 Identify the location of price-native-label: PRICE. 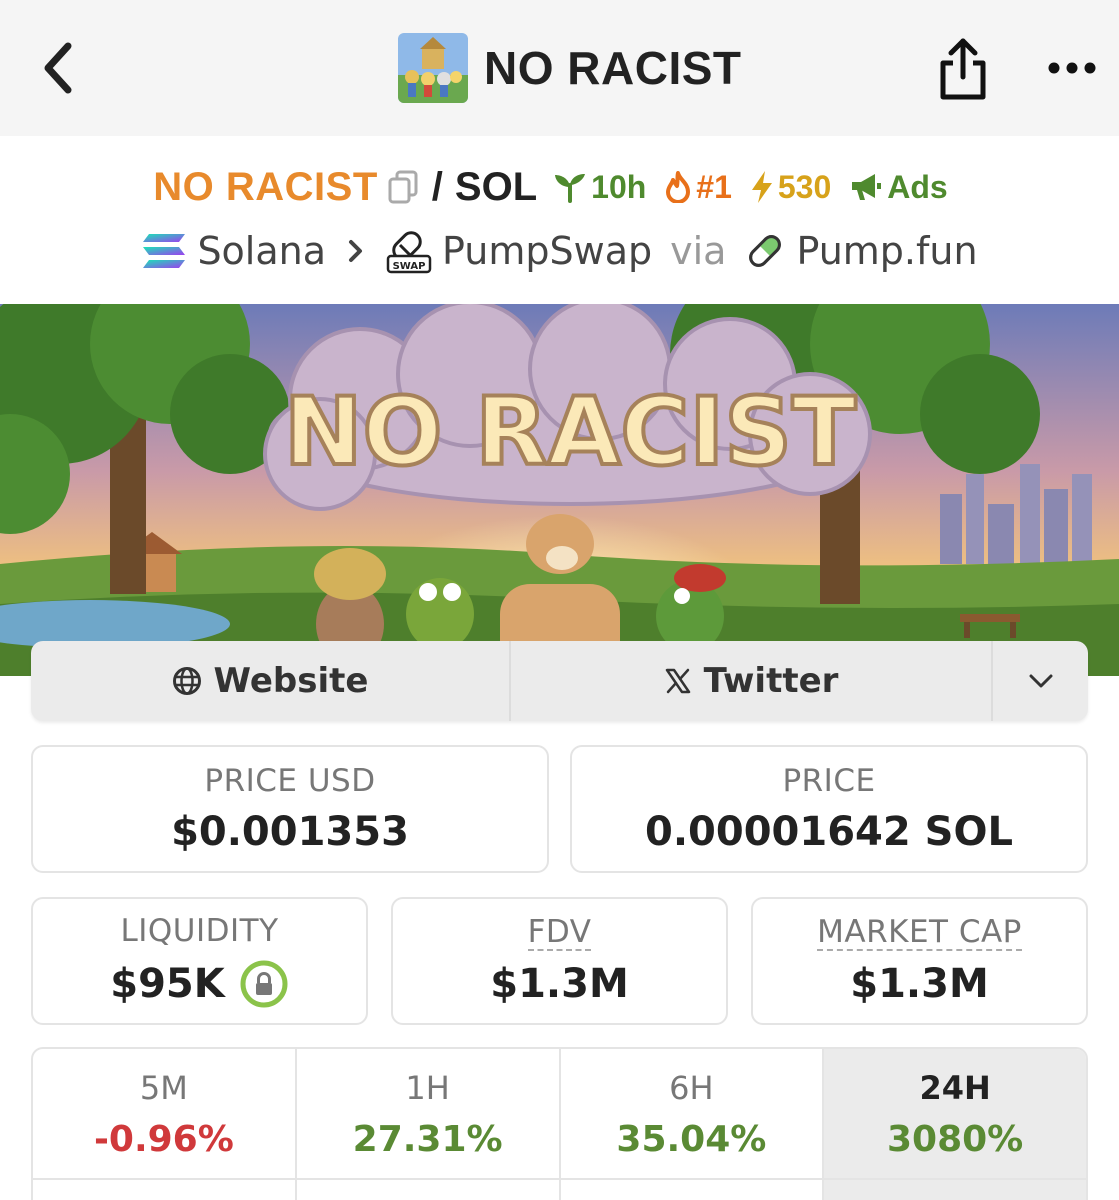
(829, 781).